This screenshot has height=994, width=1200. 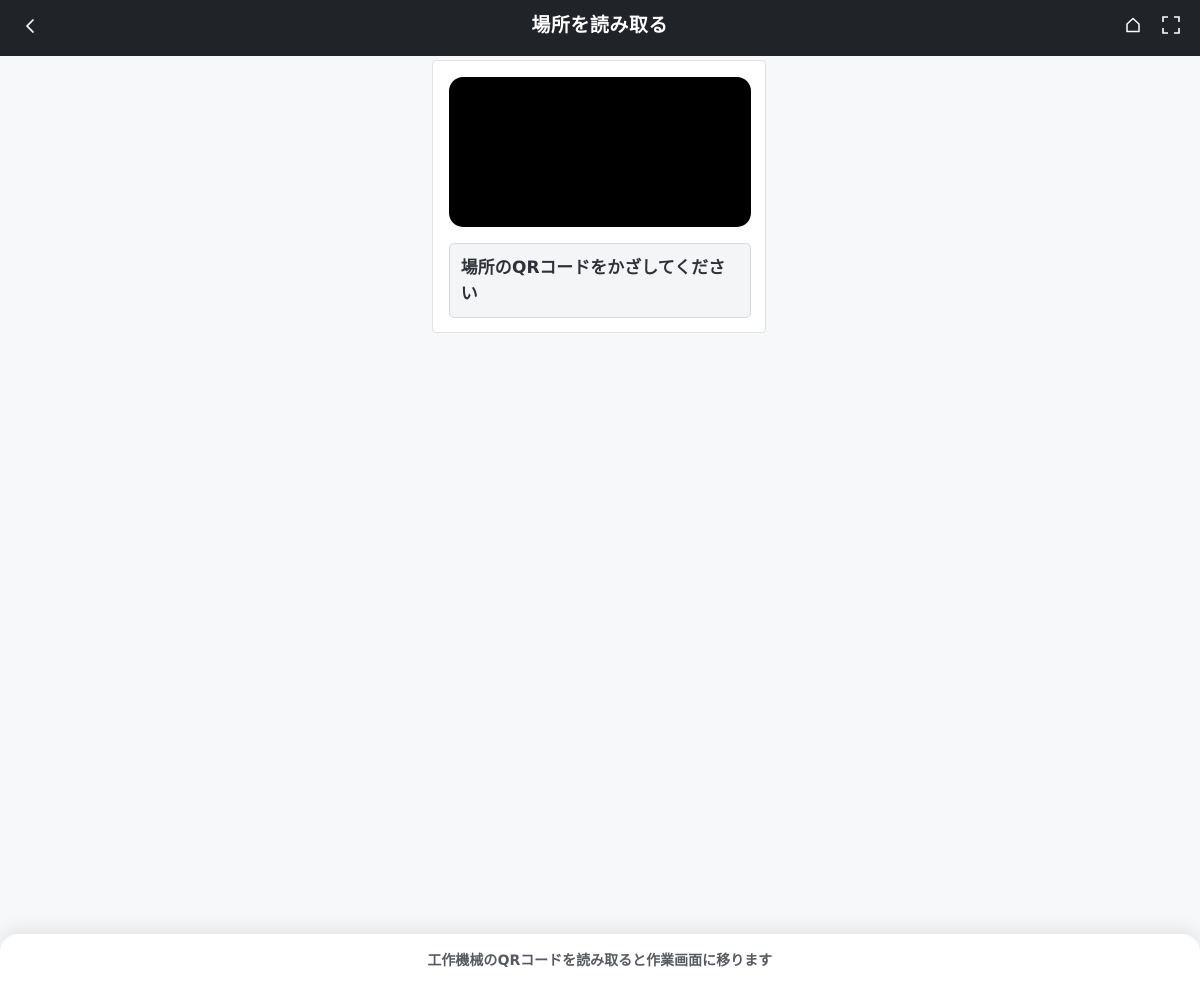 I want to click on fullscreen-icon, so click(x=1171, y=25).